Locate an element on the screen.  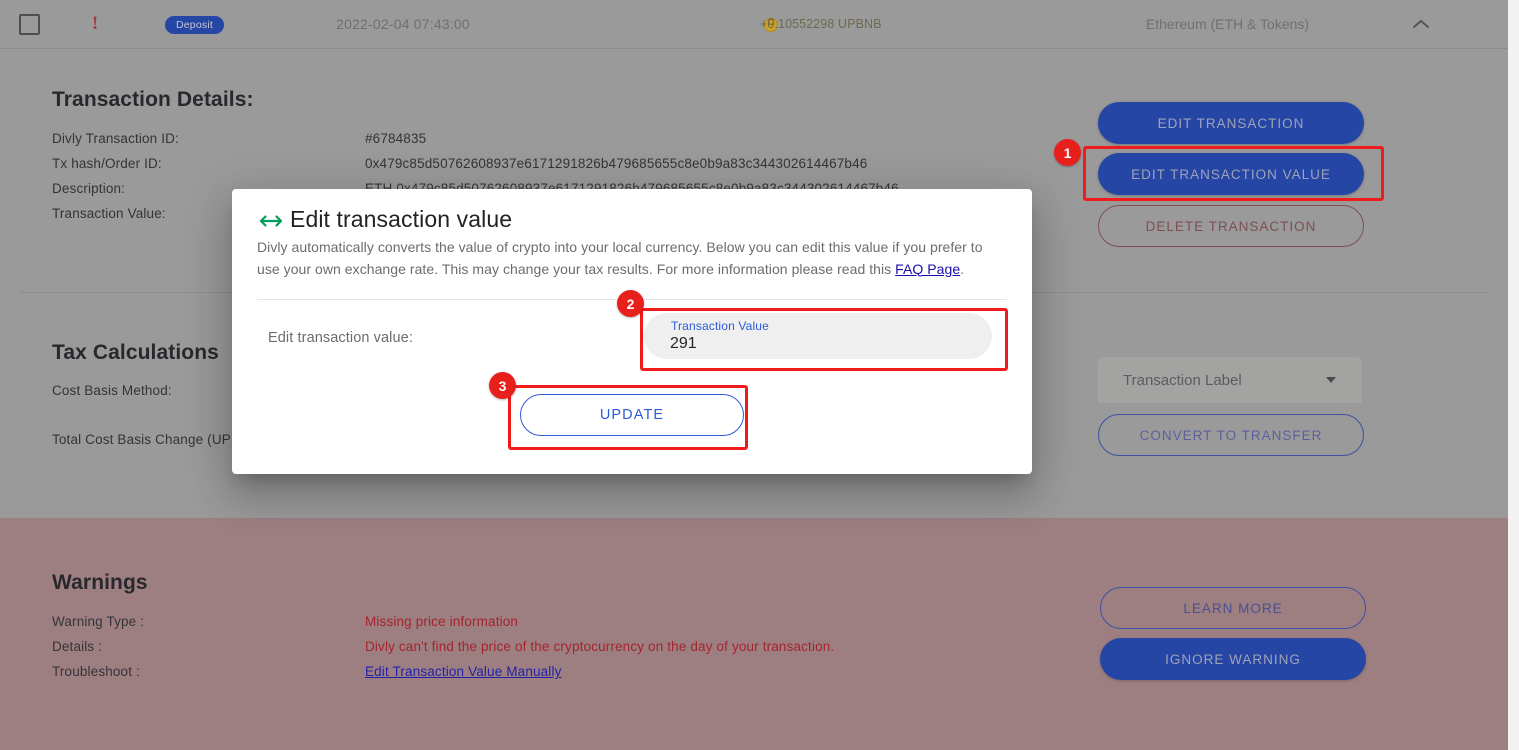
warning-label-details: Details : is located at coordinates (77, 646).